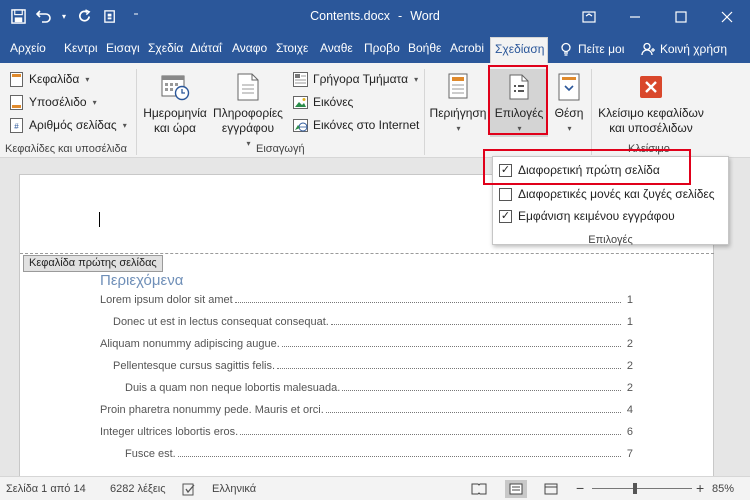 This screenshot has width=750, height=500. I want to click on calendar-icon, so click(175, 87).